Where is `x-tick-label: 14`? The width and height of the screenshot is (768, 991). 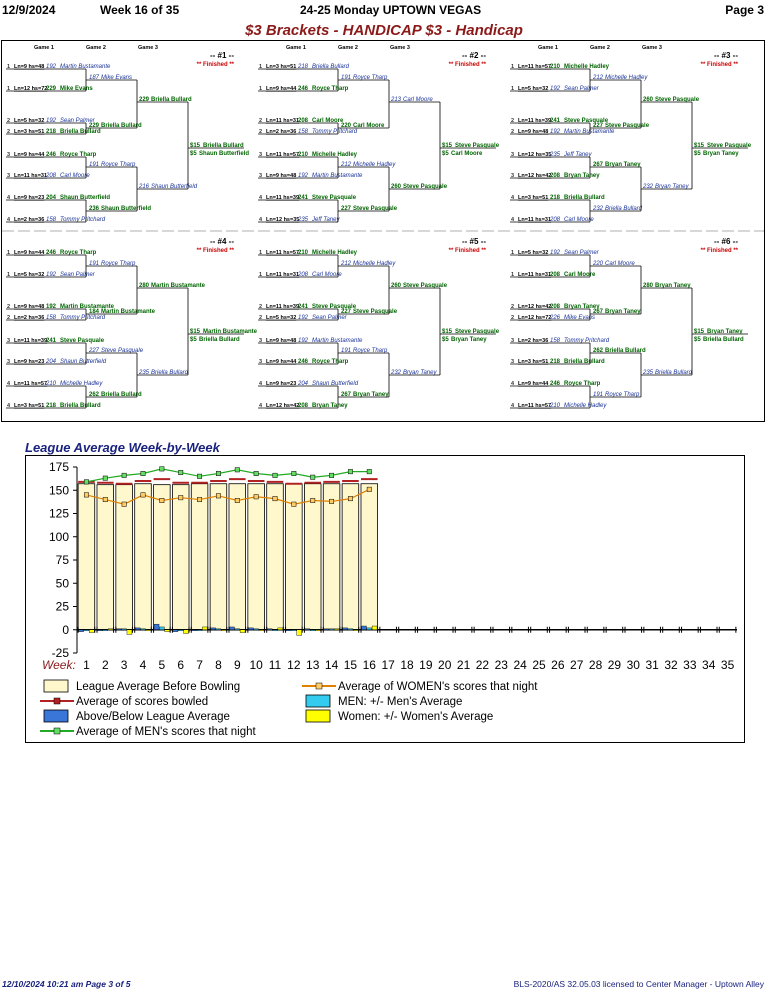
x-tick-label: 14 is located at coordinates (332, 665).